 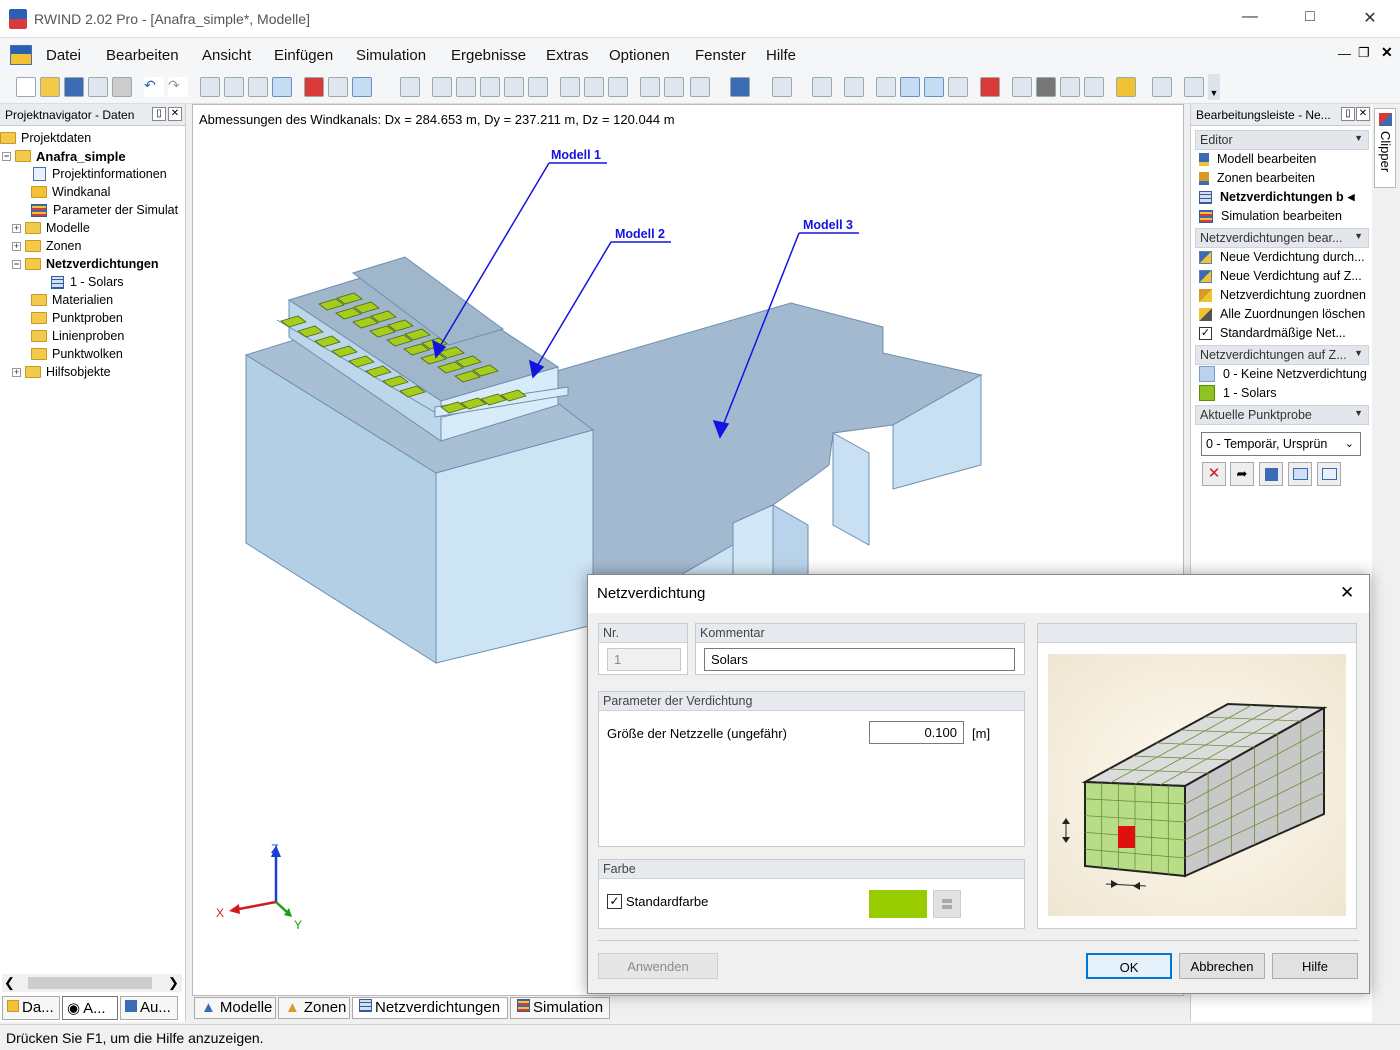 I want to click on iso-view2-icon, so click(x=674, y=87).